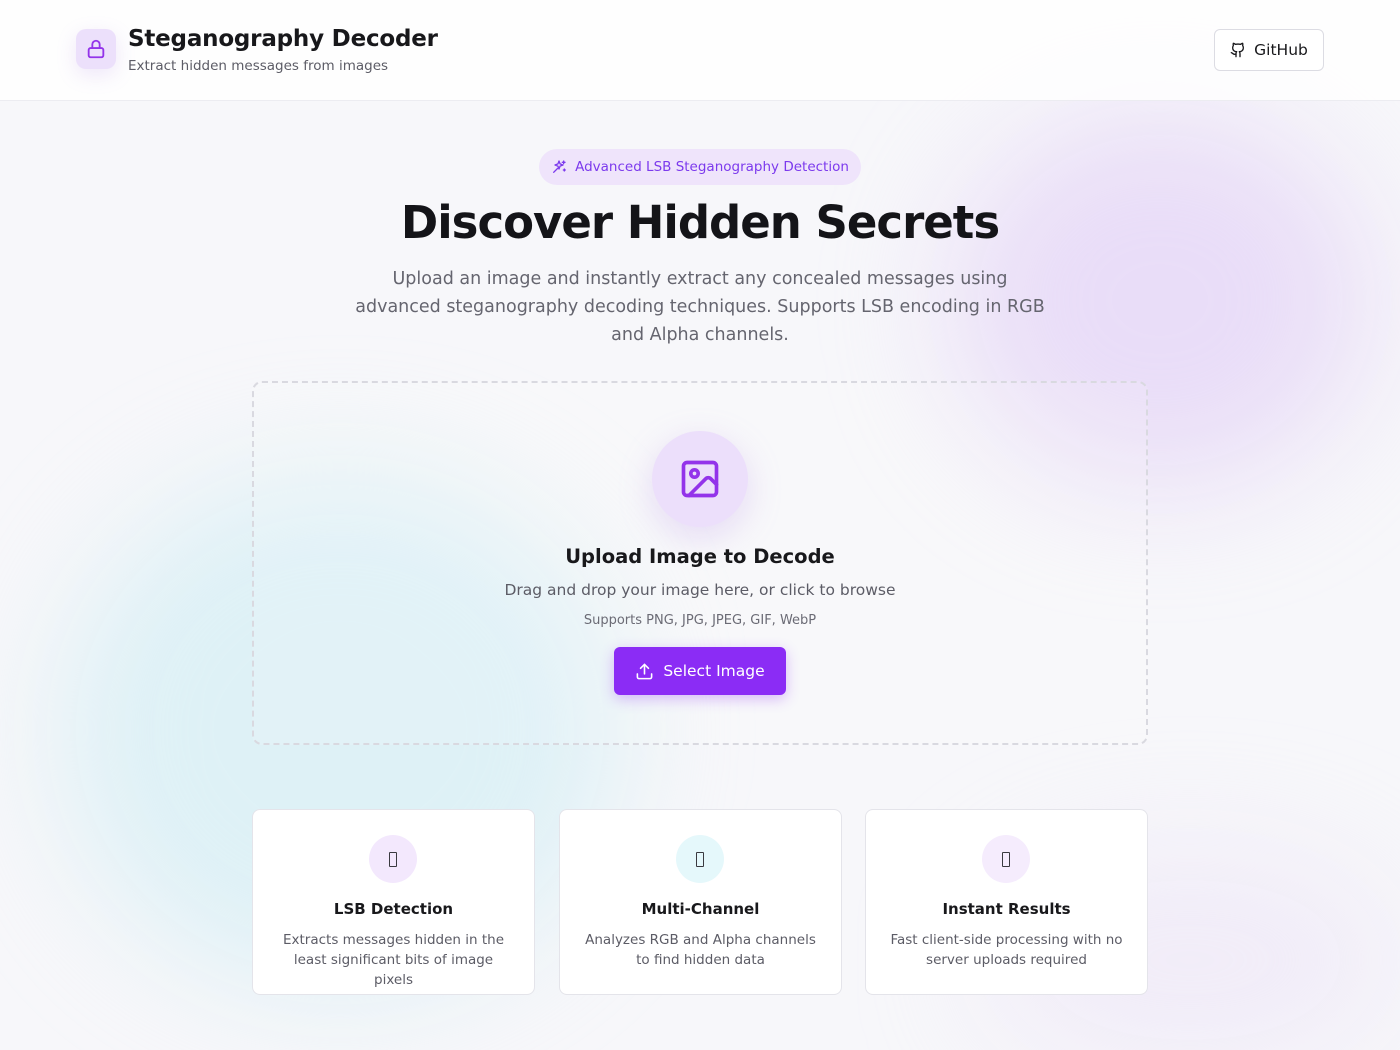  Describe the element at coordinates (1006, 909) in the screenshot. I see `feature-title: Instant Results` at that location.